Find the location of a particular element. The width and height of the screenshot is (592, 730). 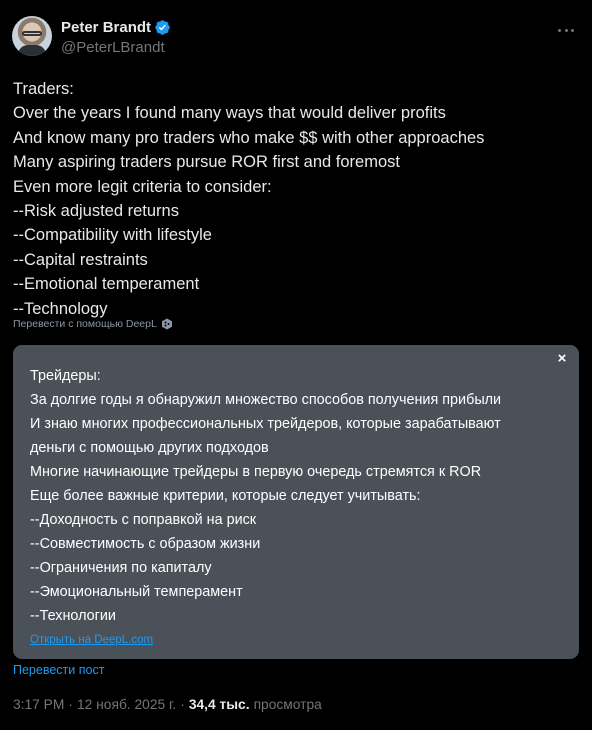

tweet-line: --Capital restraints is located at coordinates (80, 259).